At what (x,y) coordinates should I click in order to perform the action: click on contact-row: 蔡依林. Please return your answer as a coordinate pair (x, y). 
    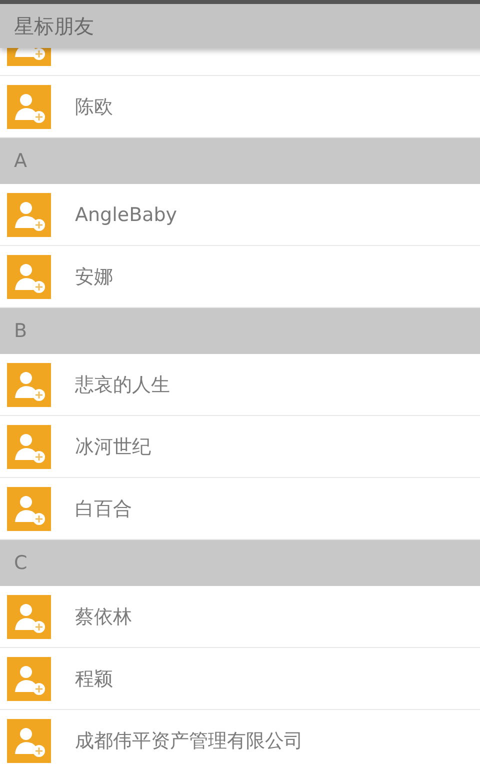
    Looking at the image, I should click on (240, 617).